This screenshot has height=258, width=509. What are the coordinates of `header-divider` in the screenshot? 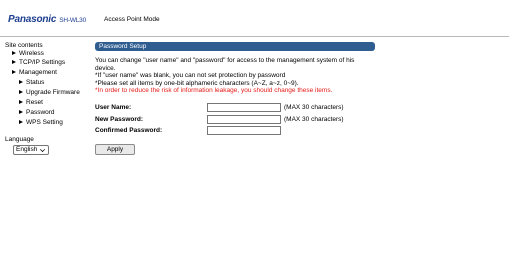 It's located at (254, 36).